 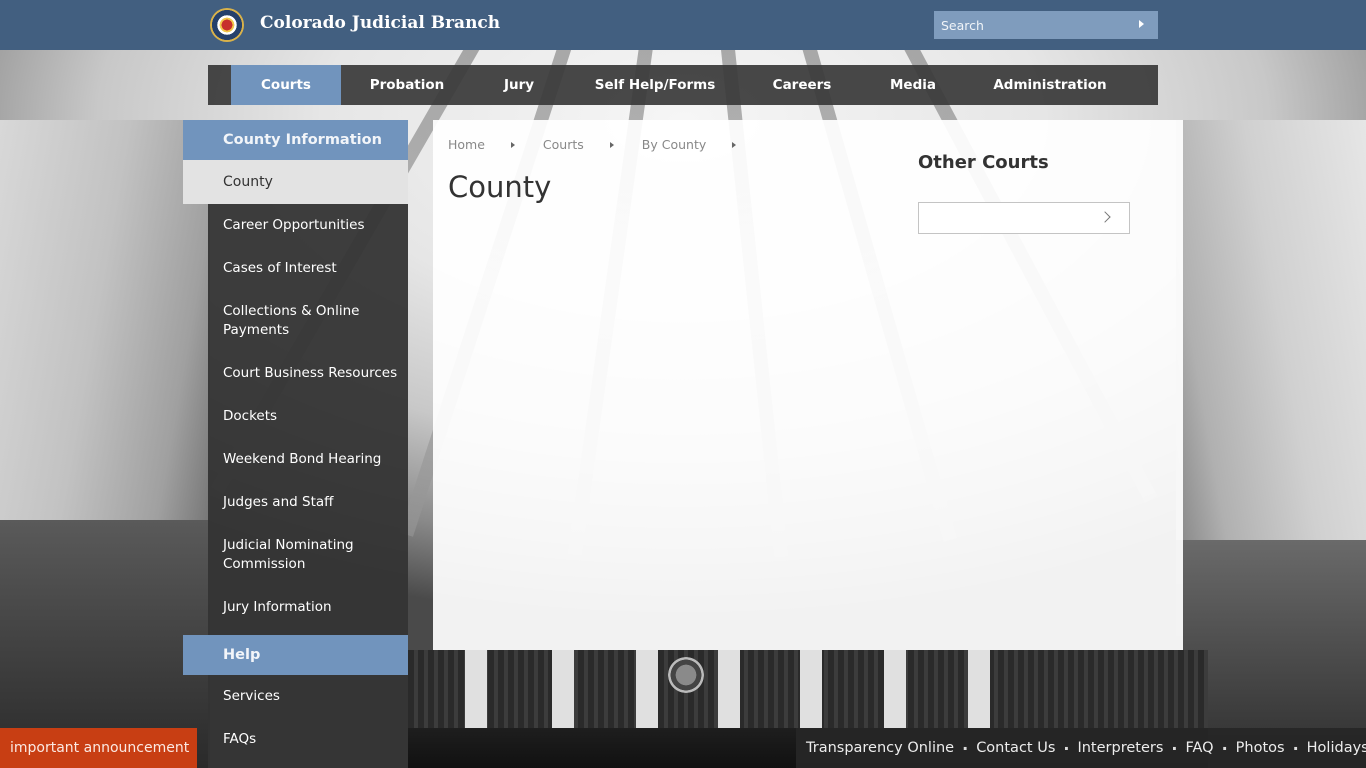 What do you see at coordinates (500, 187) in the screenshot?
I see `page-title: County` at bounding box center [500, 187].